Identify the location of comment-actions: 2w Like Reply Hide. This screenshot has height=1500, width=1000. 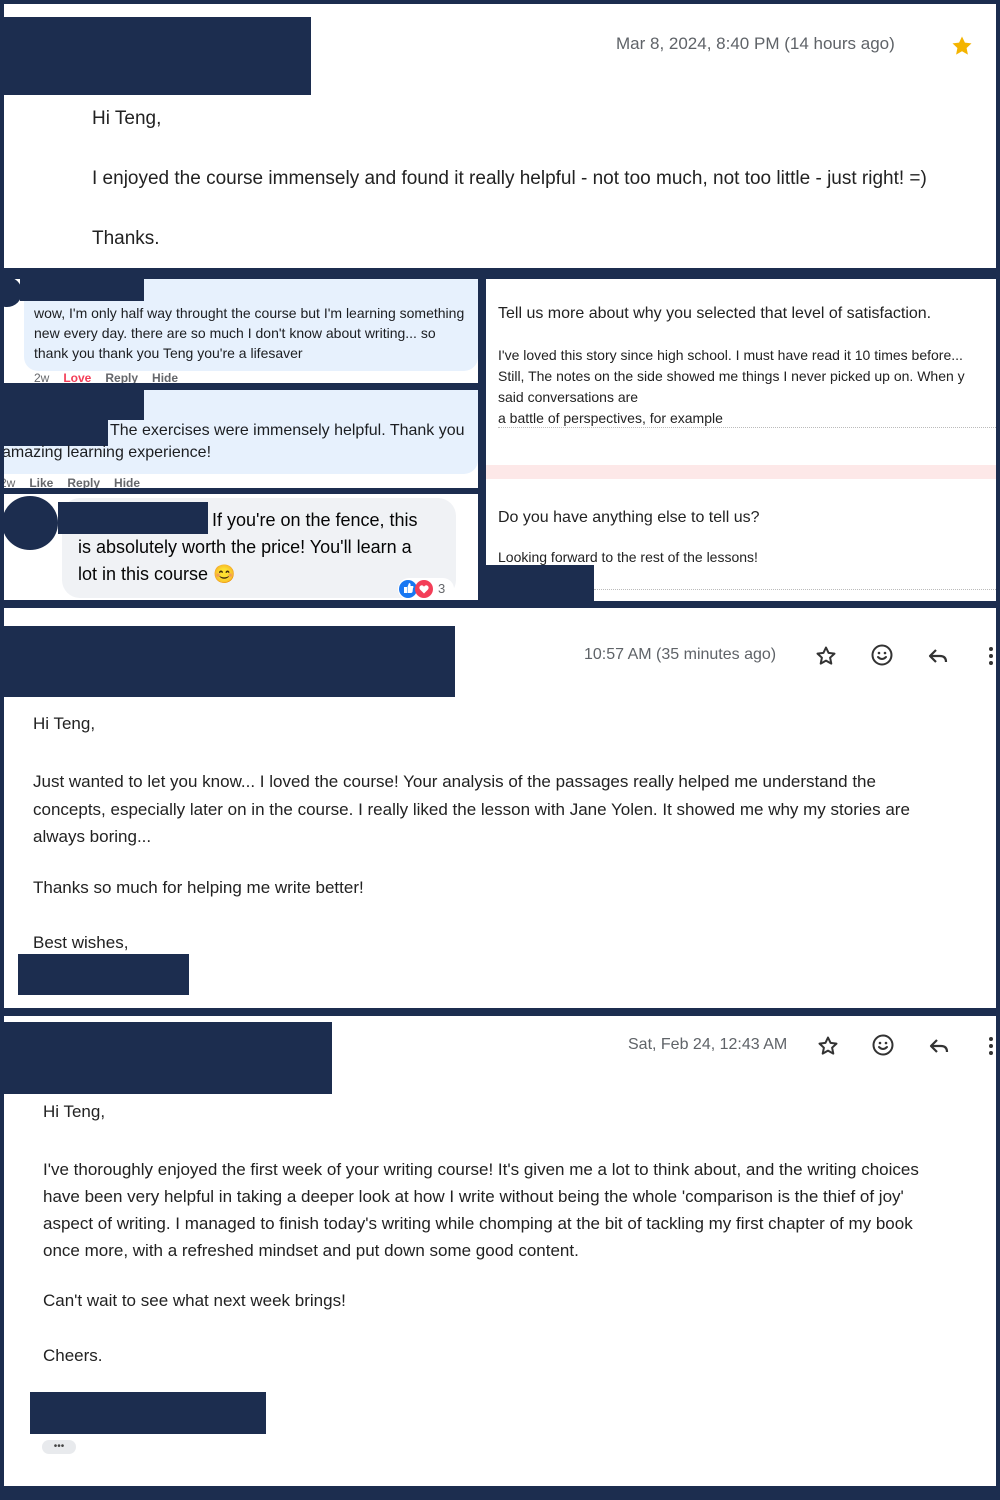
(79, 482).